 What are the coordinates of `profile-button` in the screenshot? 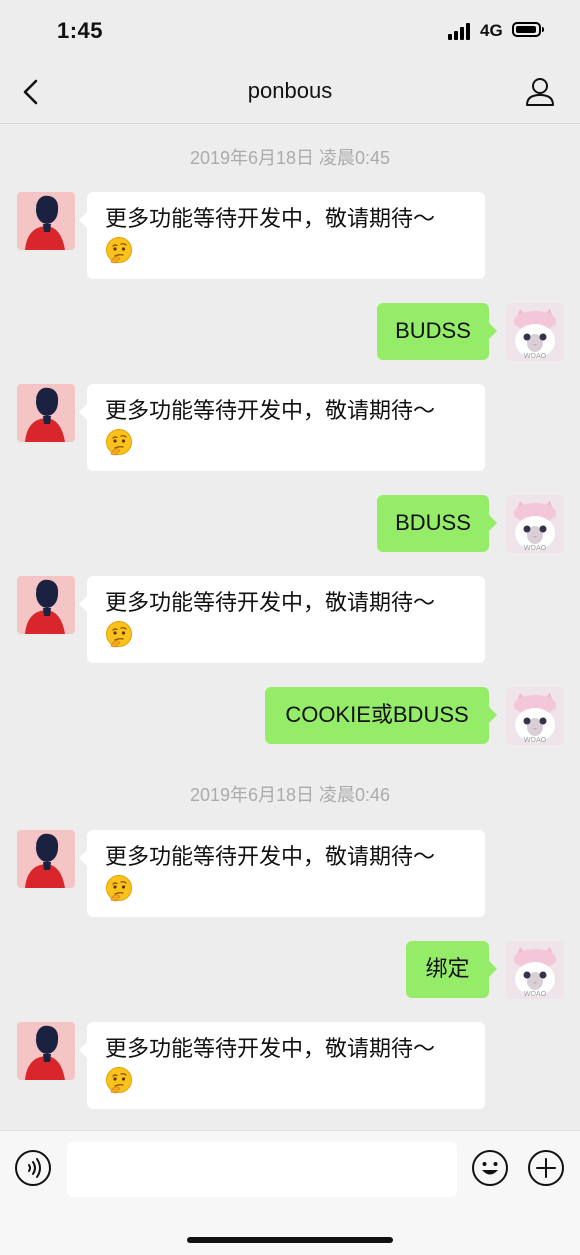 It's located at (540, 92).